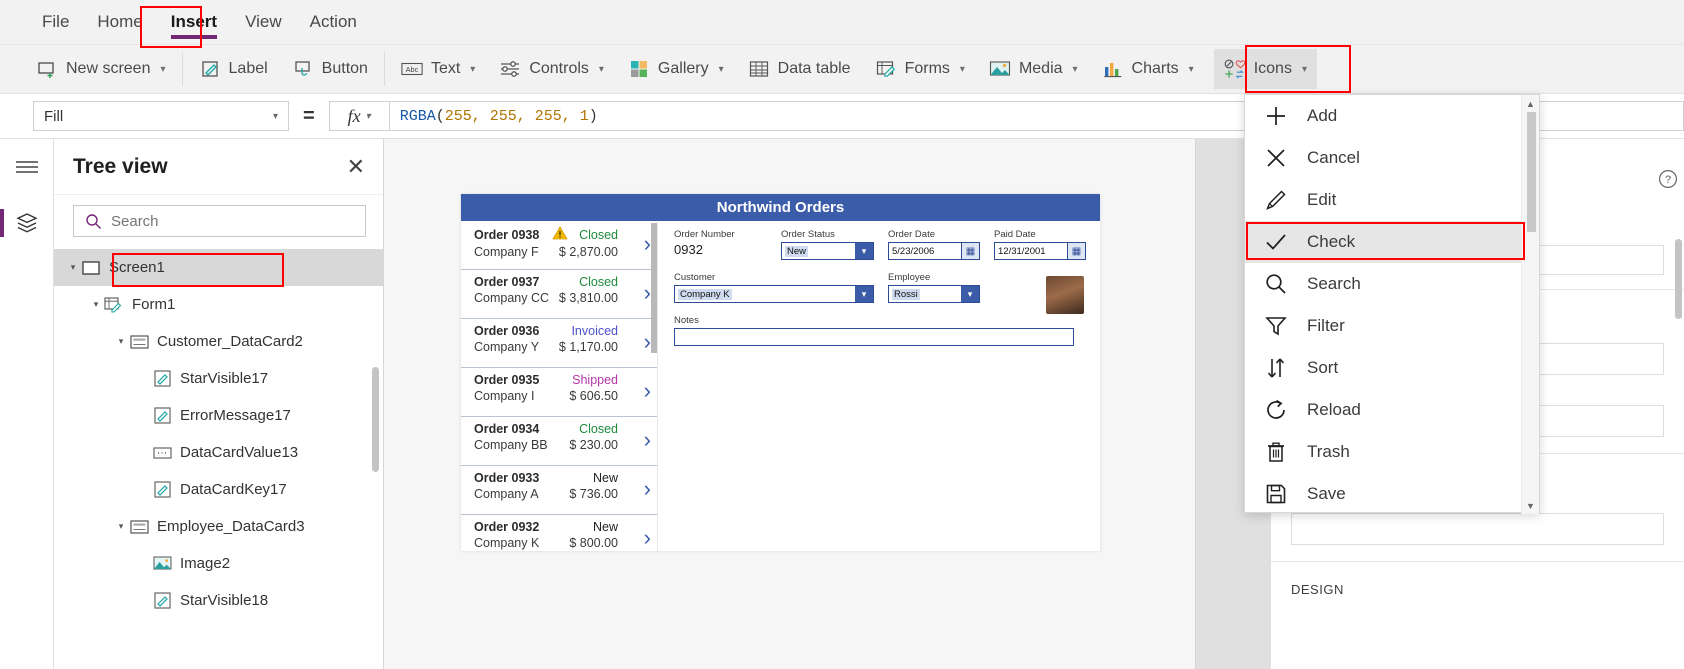  What do you see at coordinates (588, 298) in the screenshot?
I see `order-amount: $ 3,810.00` at bounding box center [588, 298].